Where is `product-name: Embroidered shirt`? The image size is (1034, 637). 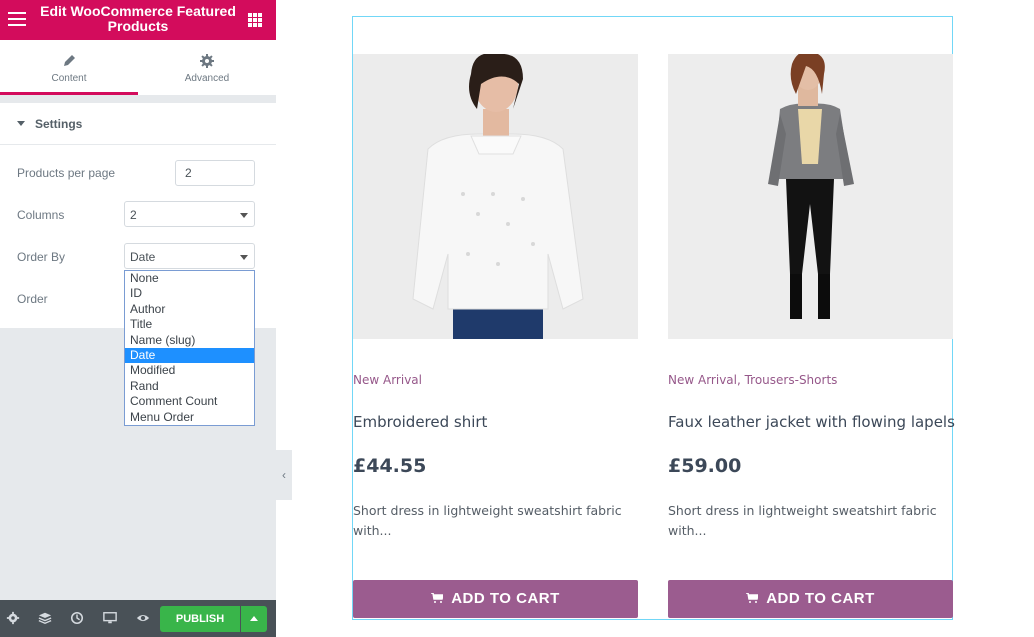 product-name: Embroidered shirt is located at coordinates (495, 422).